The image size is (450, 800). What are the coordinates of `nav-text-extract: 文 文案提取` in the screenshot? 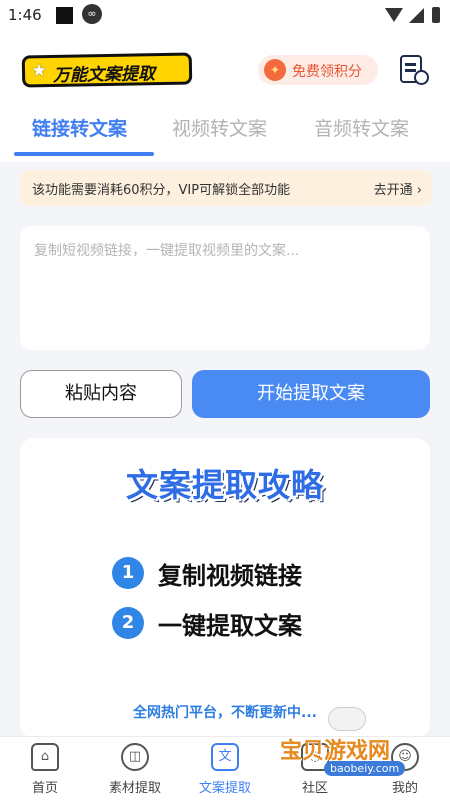 It's located at (225, 768).